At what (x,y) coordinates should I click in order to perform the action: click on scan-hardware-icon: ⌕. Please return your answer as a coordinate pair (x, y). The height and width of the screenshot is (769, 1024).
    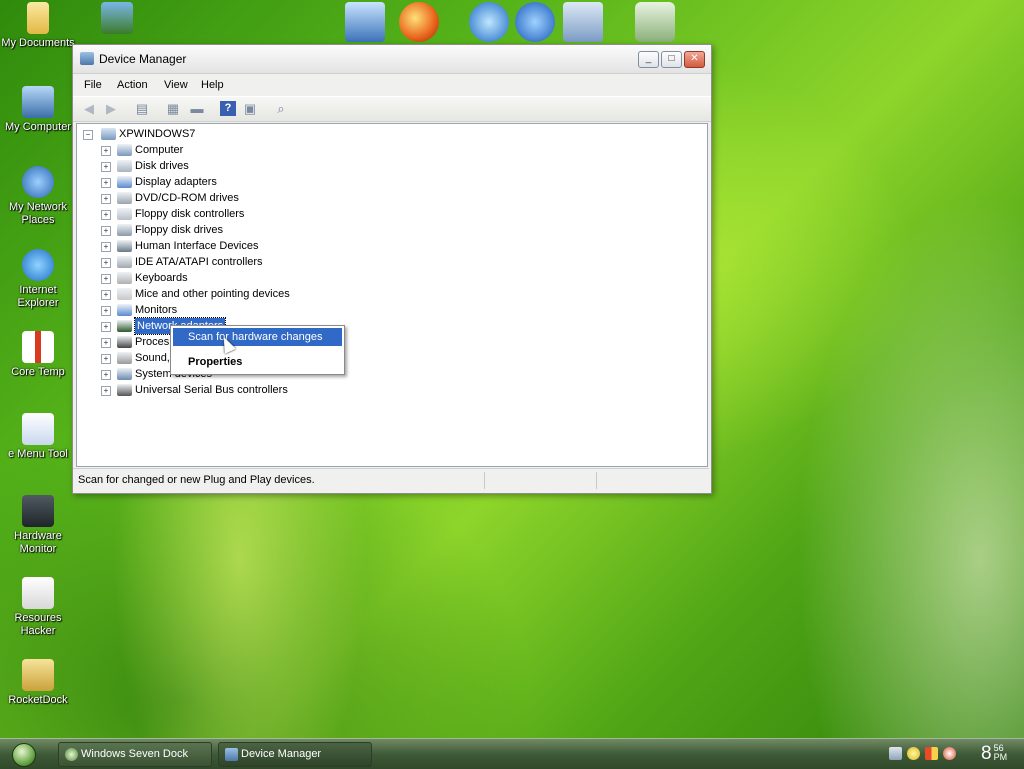
    Looking at the image, I should click on (281, 108).